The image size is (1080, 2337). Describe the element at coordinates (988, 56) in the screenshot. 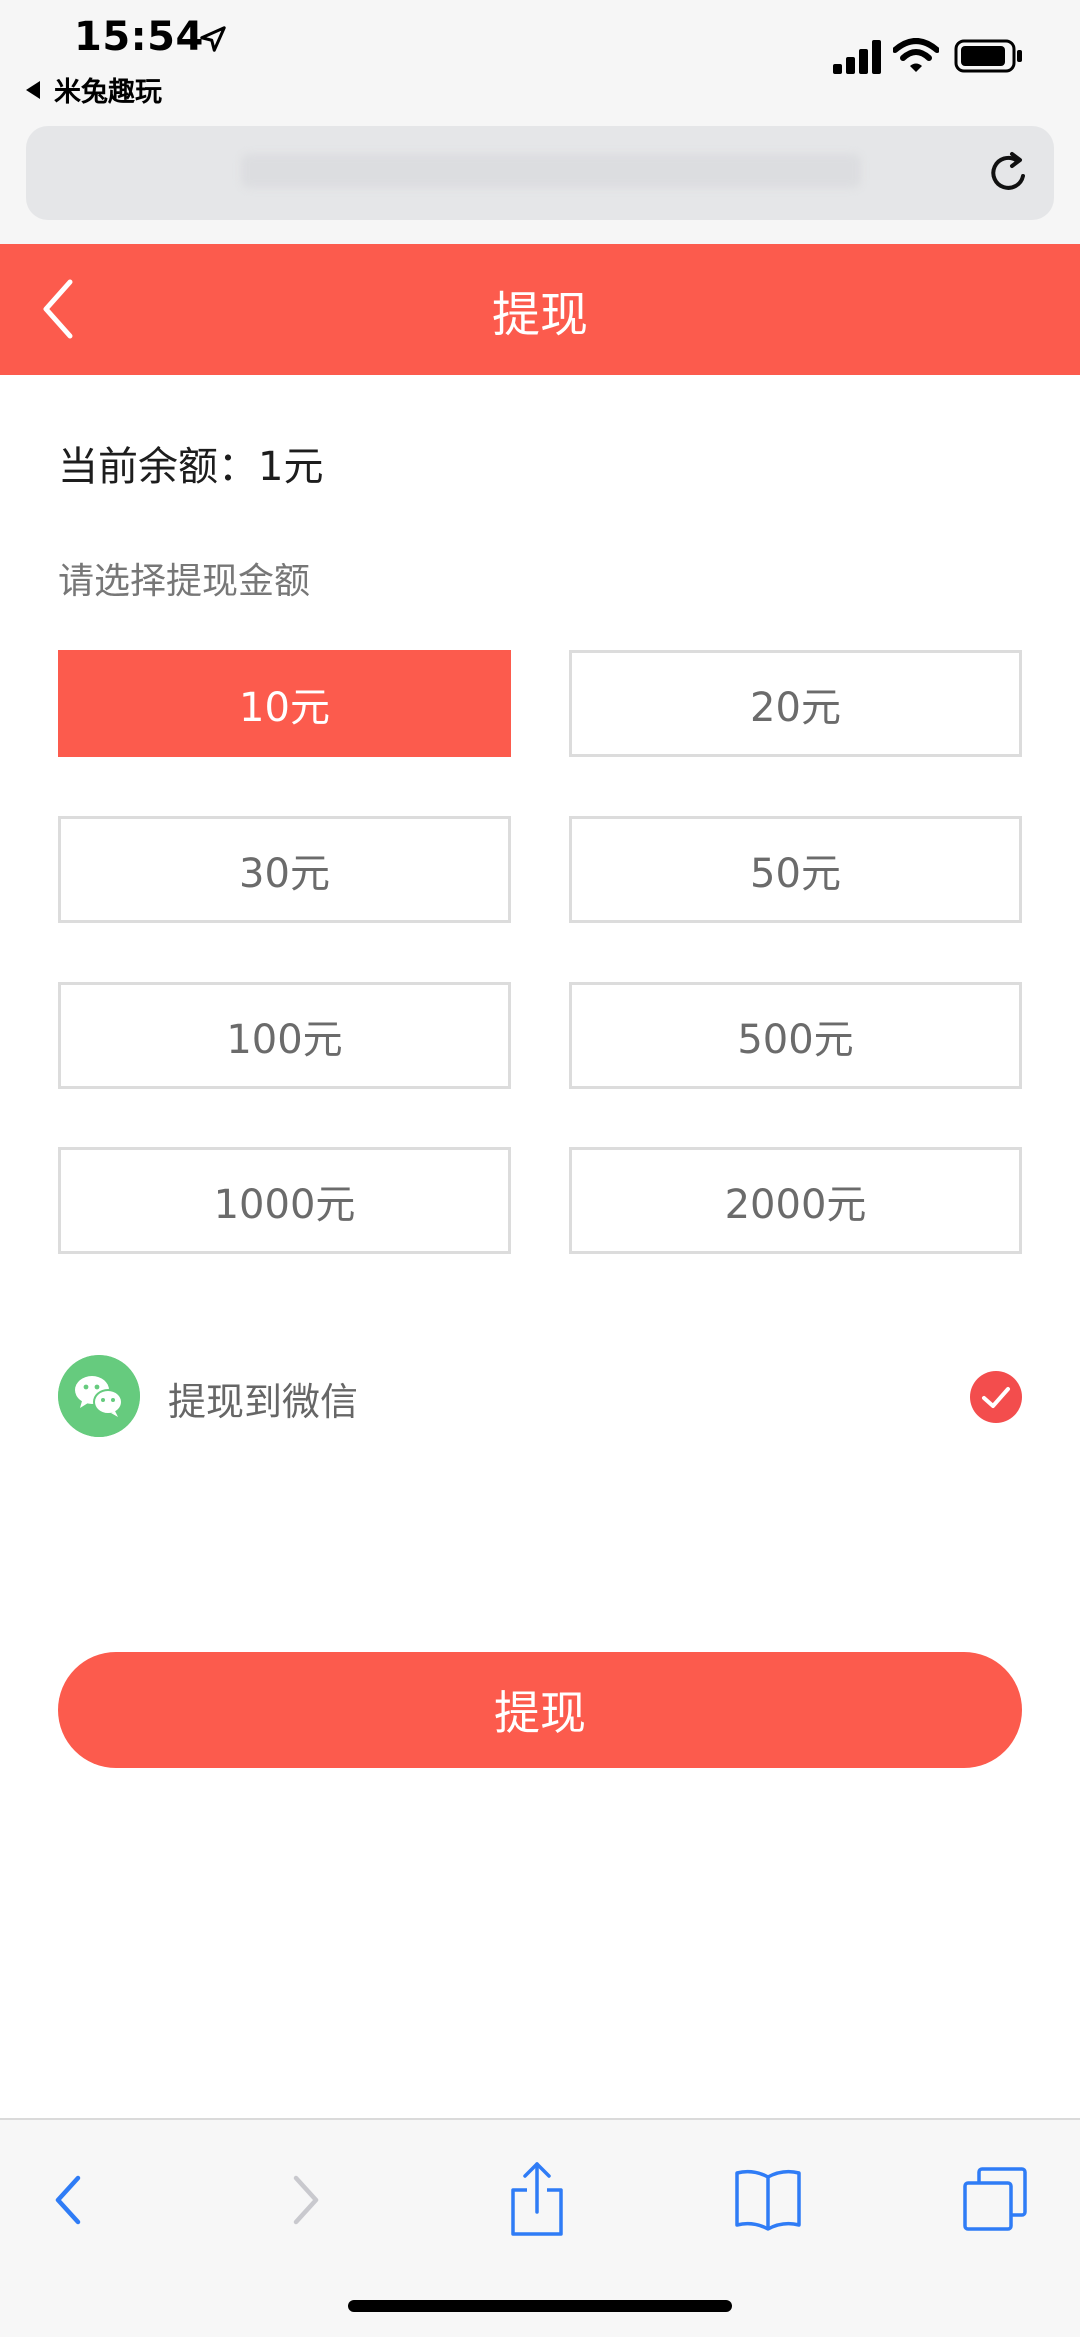

I see `battery-icon` at that location.